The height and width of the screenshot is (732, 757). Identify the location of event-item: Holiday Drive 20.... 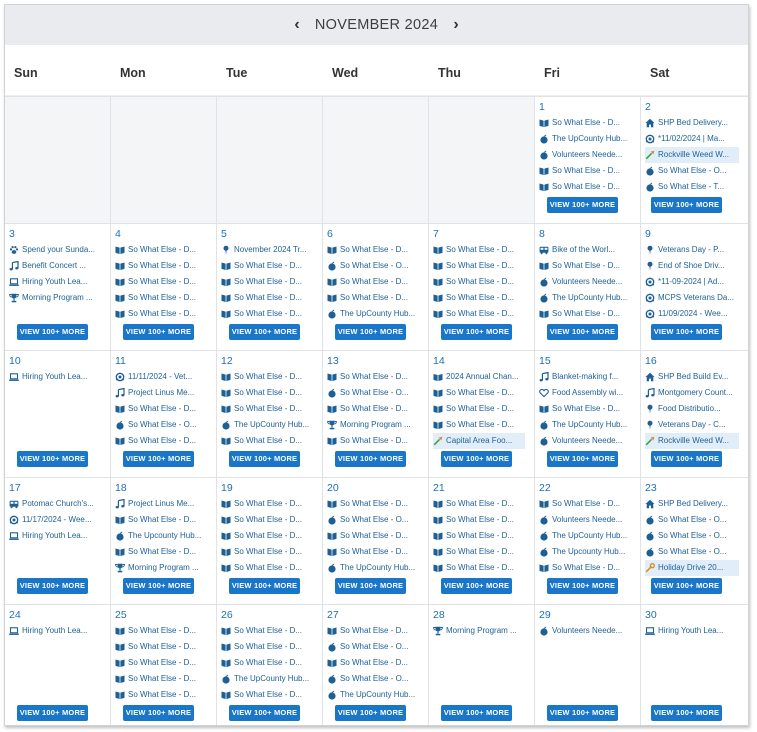
(692, 568).